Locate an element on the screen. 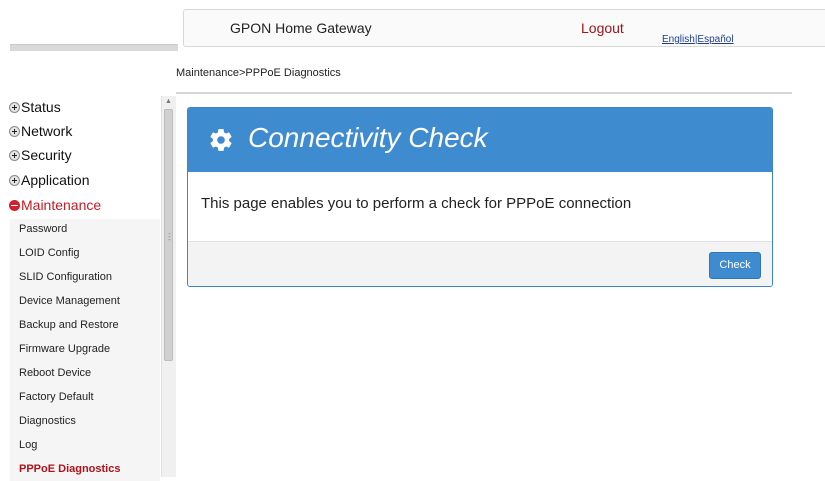  scroll-up-arrow-icon: ▲ is located at coordinates (168, 101).